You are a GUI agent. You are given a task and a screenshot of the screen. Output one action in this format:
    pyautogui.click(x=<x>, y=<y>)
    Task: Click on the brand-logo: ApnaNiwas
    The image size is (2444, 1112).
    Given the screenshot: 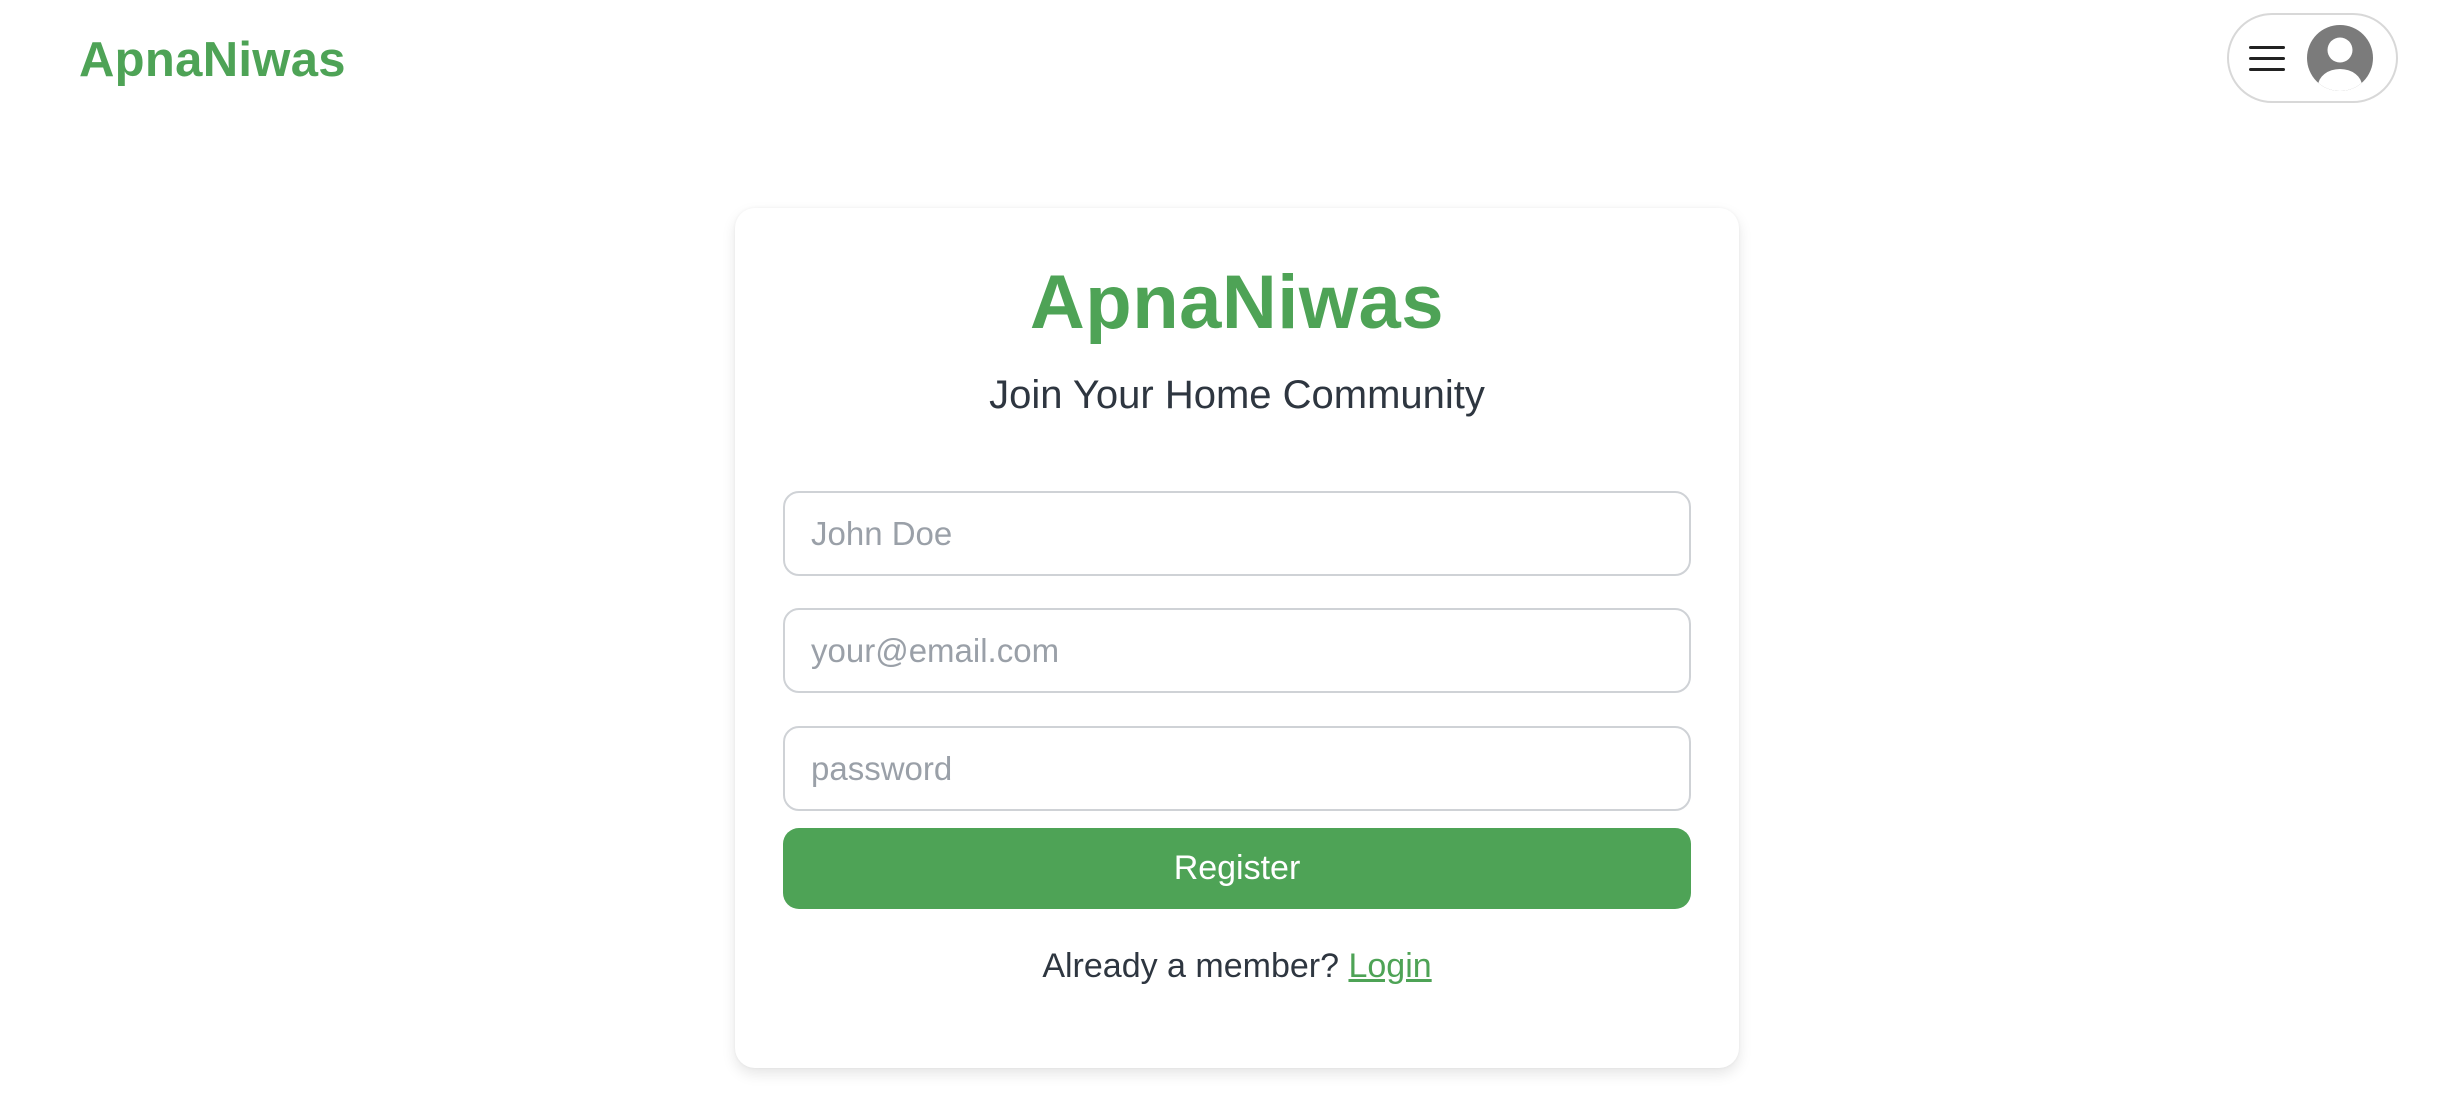 What is the action you would take?
    pyautogui.click(x=212, y=60)
    